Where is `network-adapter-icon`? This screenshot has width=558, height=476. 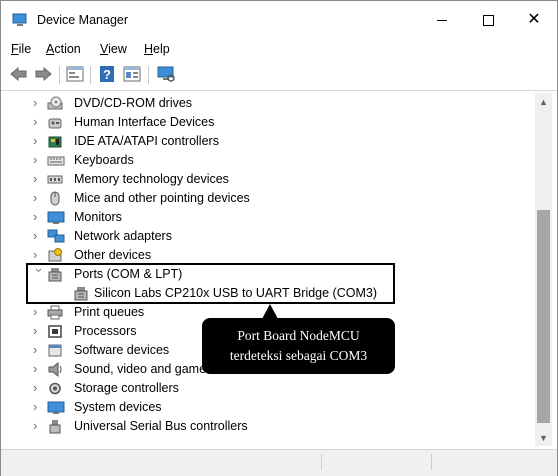 network-adapter-icon is located at coordinates (56, 236).